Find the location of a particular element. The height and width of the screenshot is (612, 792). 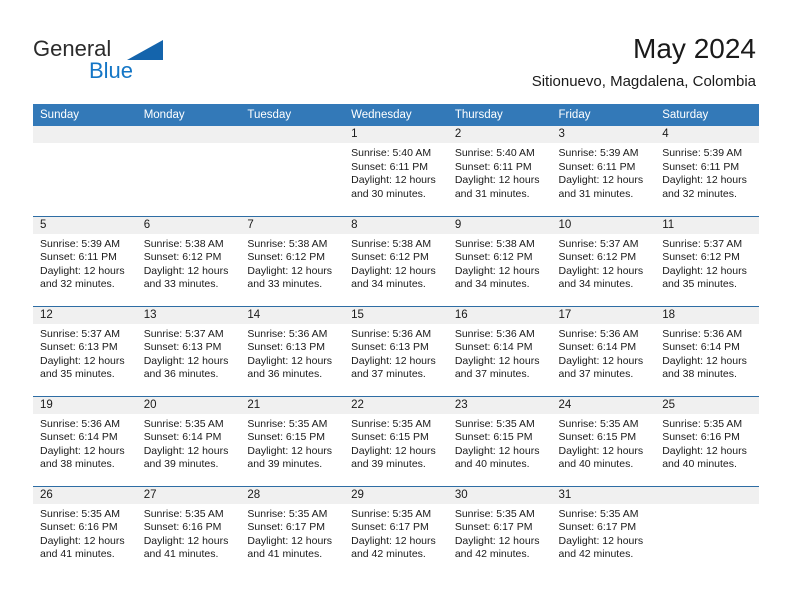

general-blue-logo: General Blue is located at coordinates (133, 61).